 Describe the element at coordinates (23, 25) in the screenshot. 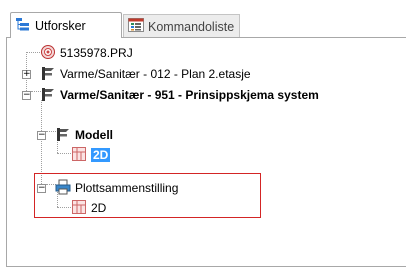

I see `tree-explorer-icon` at that location.